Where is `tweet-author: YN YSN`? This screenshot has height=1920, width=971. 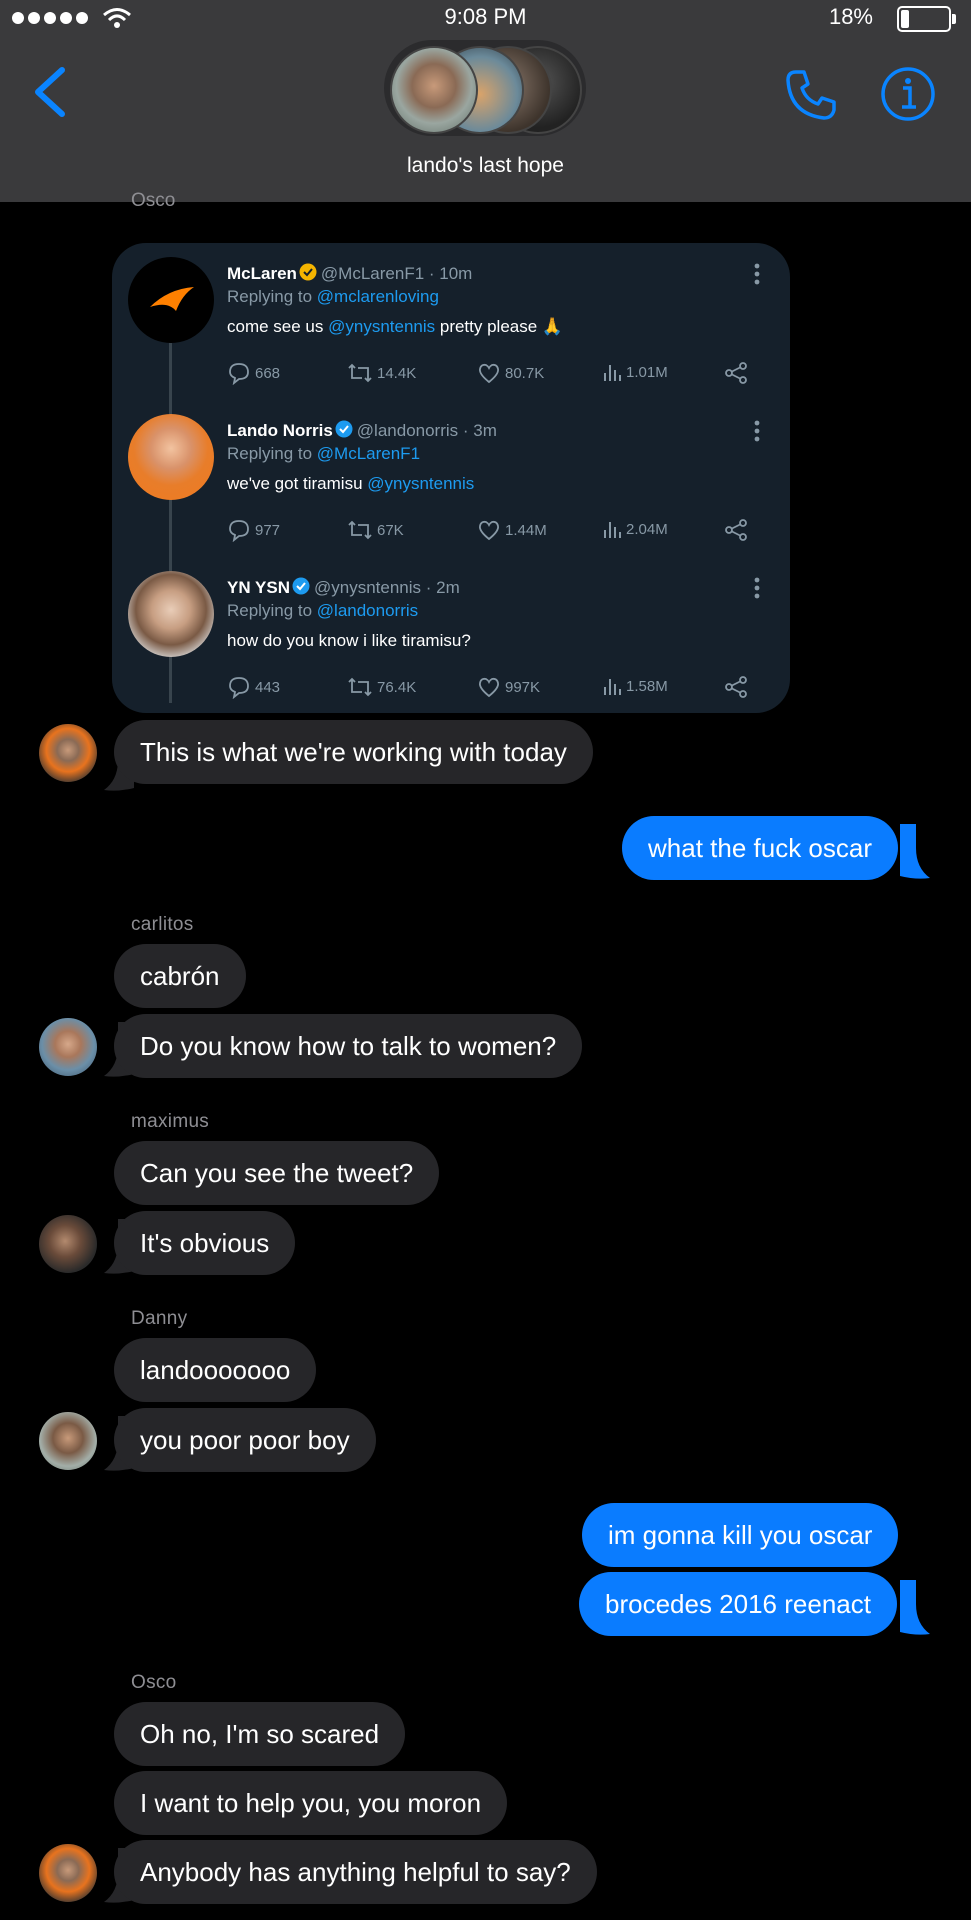
tweet-author: YN YSN is located at coordinates (258, 587).